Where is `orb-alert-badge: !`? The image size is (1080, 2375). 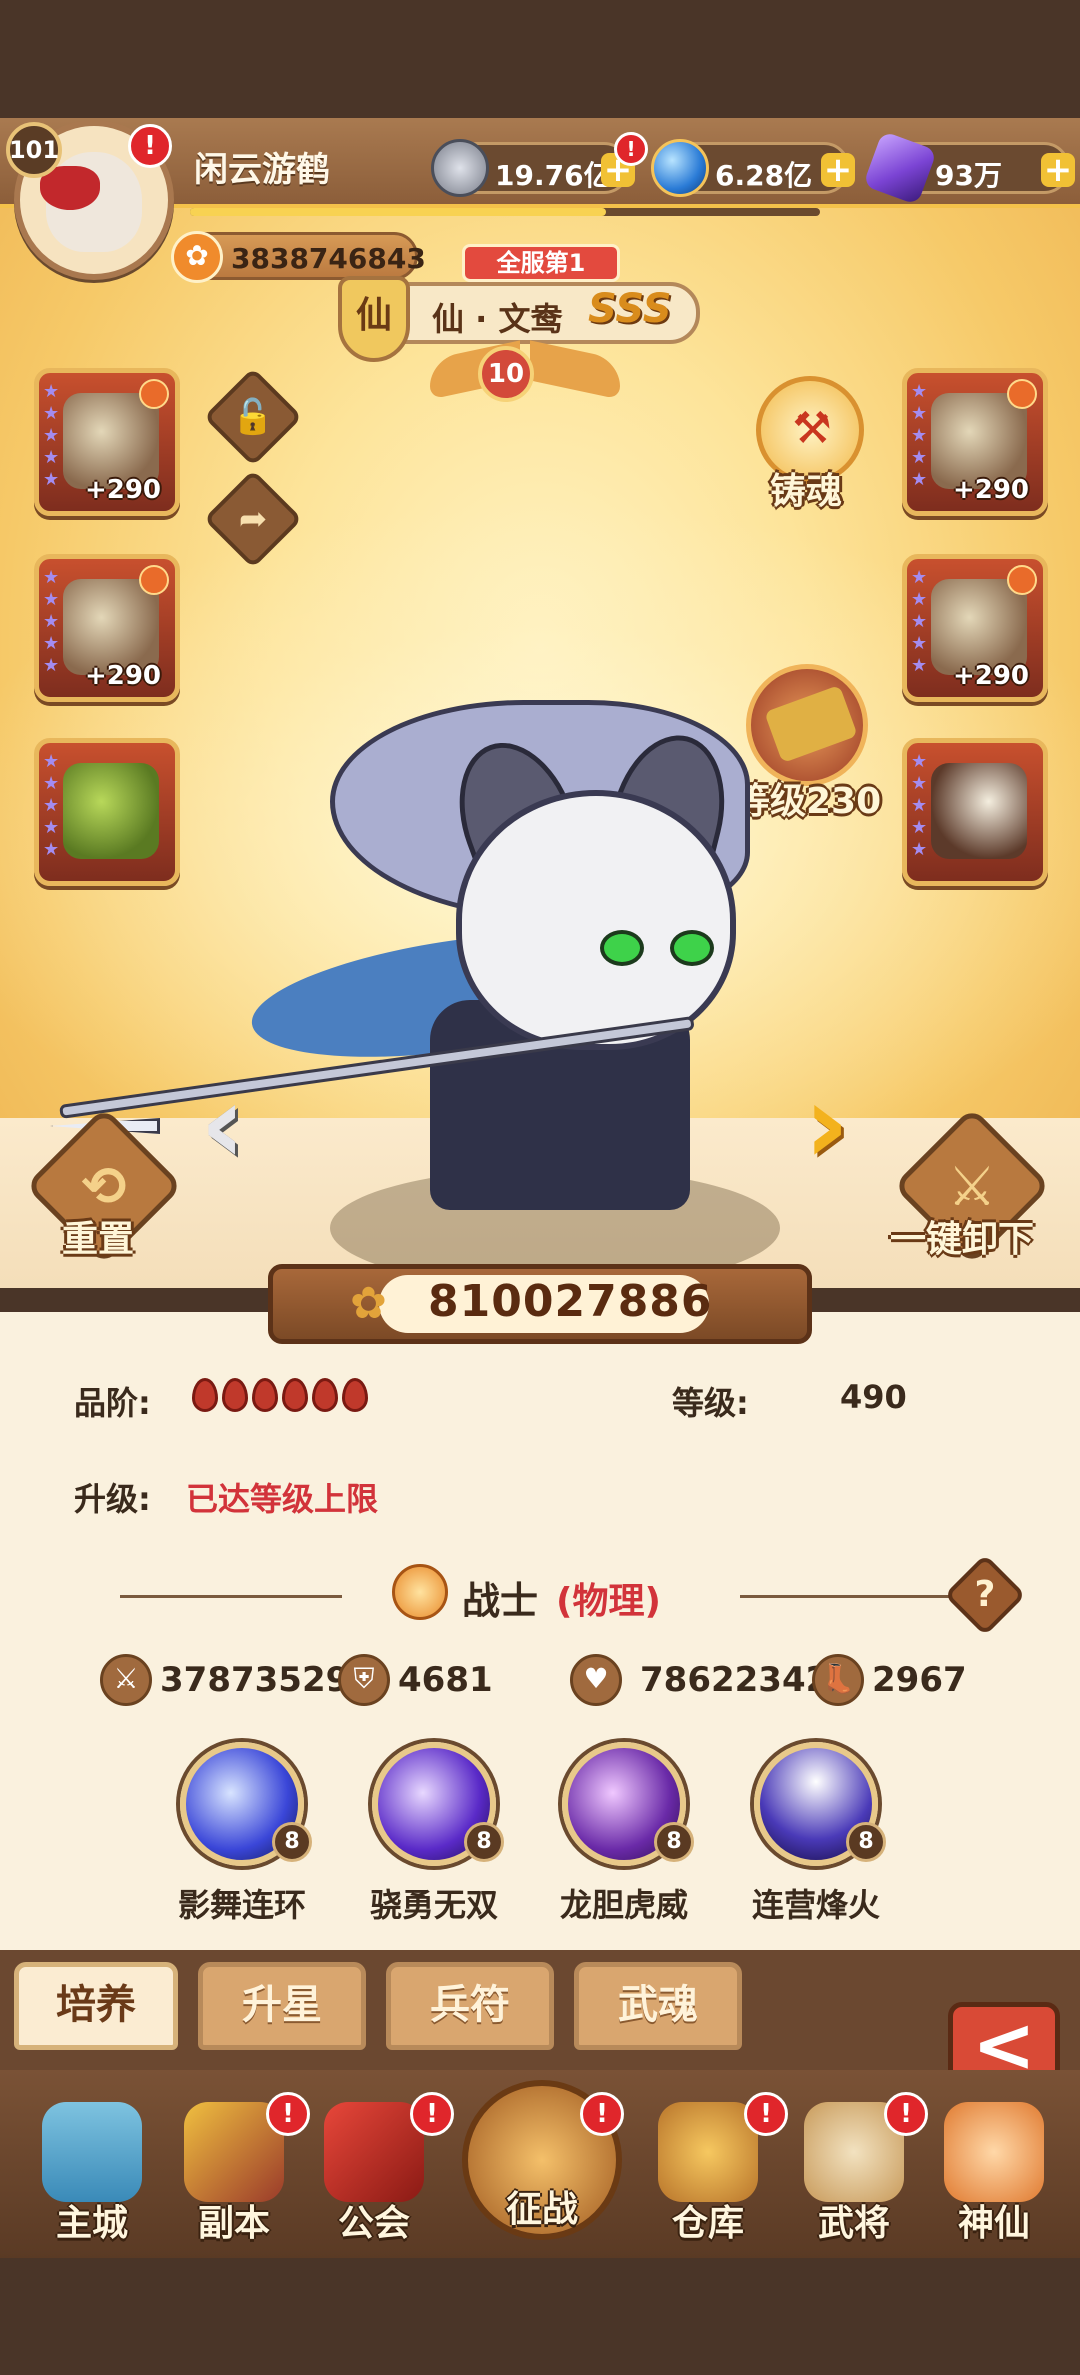 orb-alert-badge: ! is located at coordinates (631, 149).